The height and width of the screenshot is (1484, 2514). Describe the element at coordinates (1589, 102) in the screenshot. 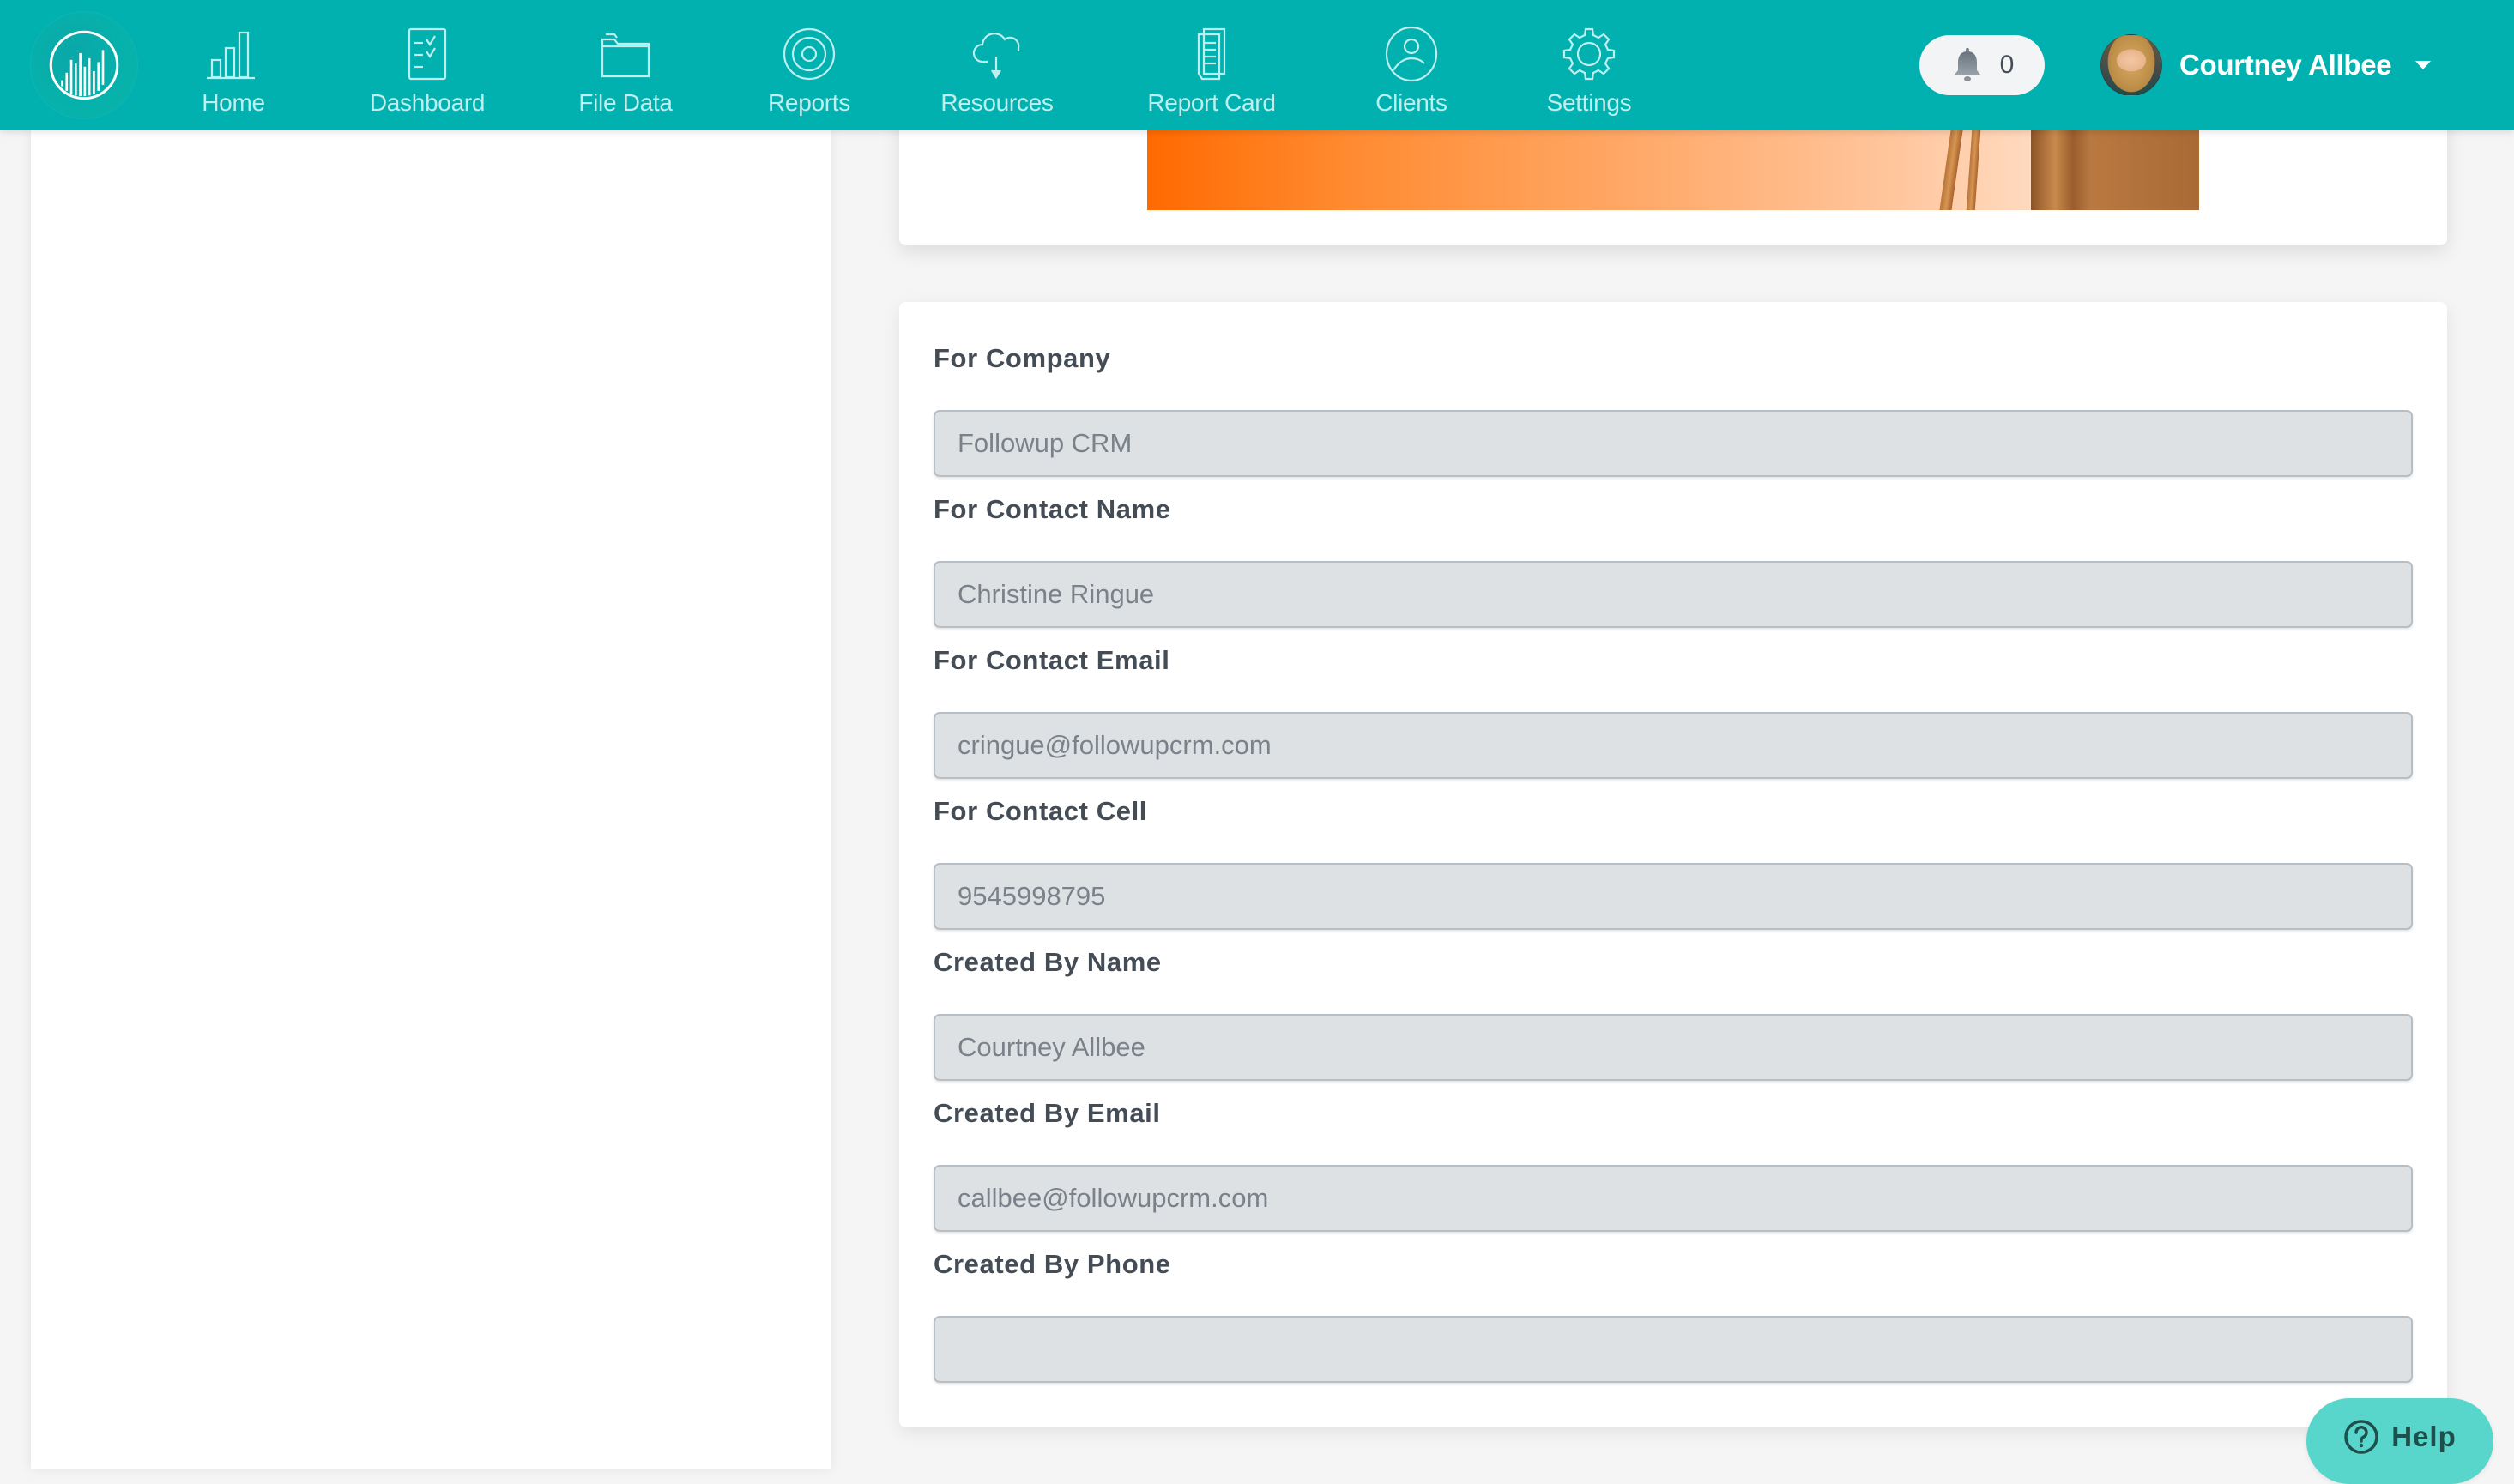

I see `nav-settings-label: Settings` at that location.